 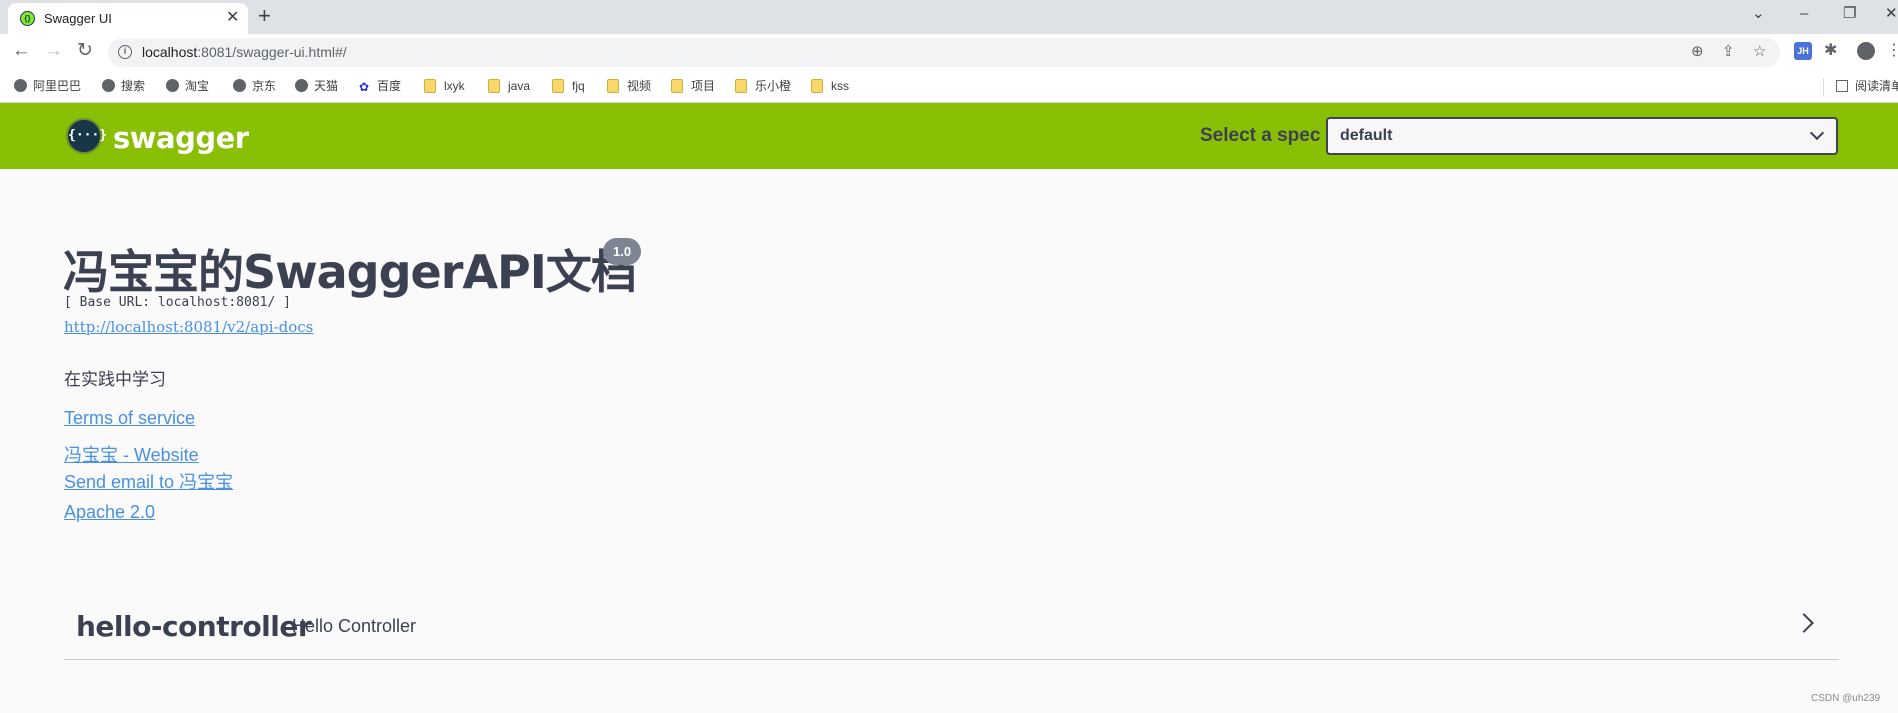 I want to click on bookmark-item: 淘宝, so click(x=187, y=87).